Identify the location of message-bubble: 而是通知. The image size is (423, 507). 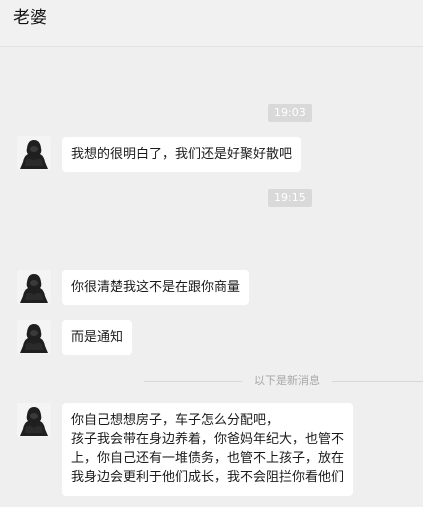
(97, 337).